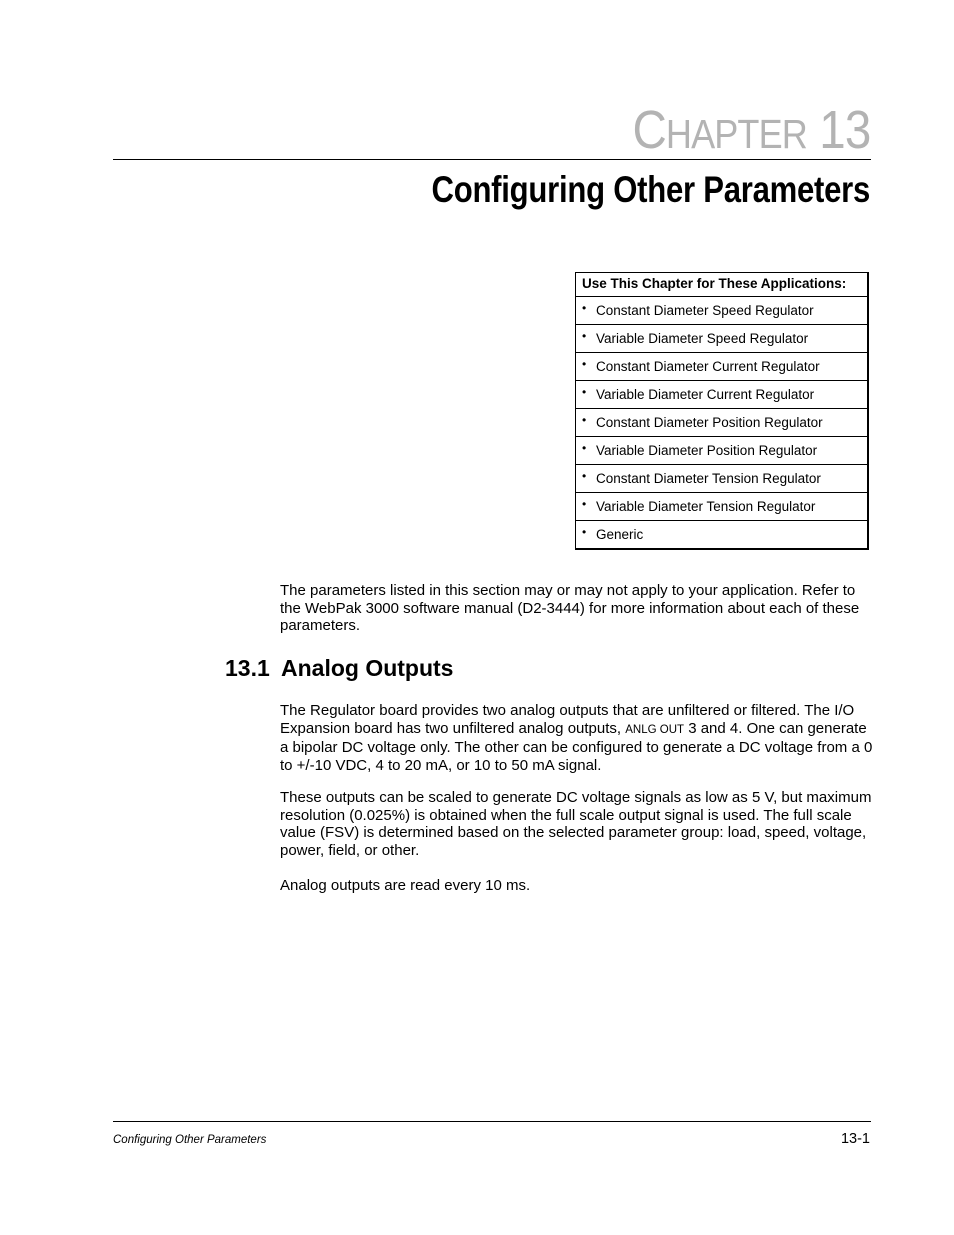 Image resolution: width=954 pixels, height=1235 pixels. What do you see at coordinates (247, 668) in the screenshot?
I see `section-number: 13.1` at bounding box center [247, 668].